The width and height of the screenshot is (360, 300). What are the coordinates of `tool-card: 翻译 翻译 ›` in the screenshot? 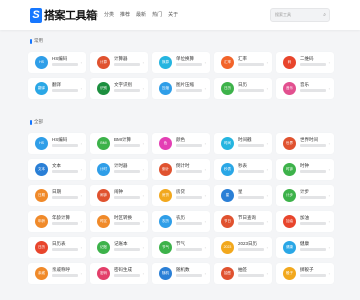 It's located at (57, 88).